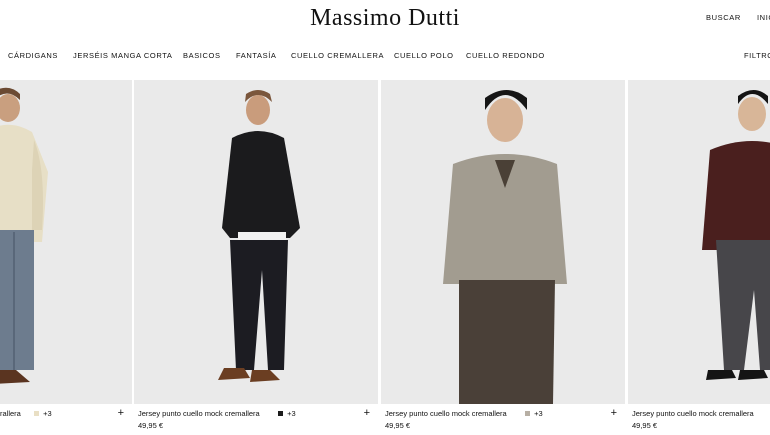 The width and height of the screenshot is (770, 435). What do you see at coordinates (723, 17) in the screenshot?
I see `search-link: BUSCAR` at bounding box center [723, 17].